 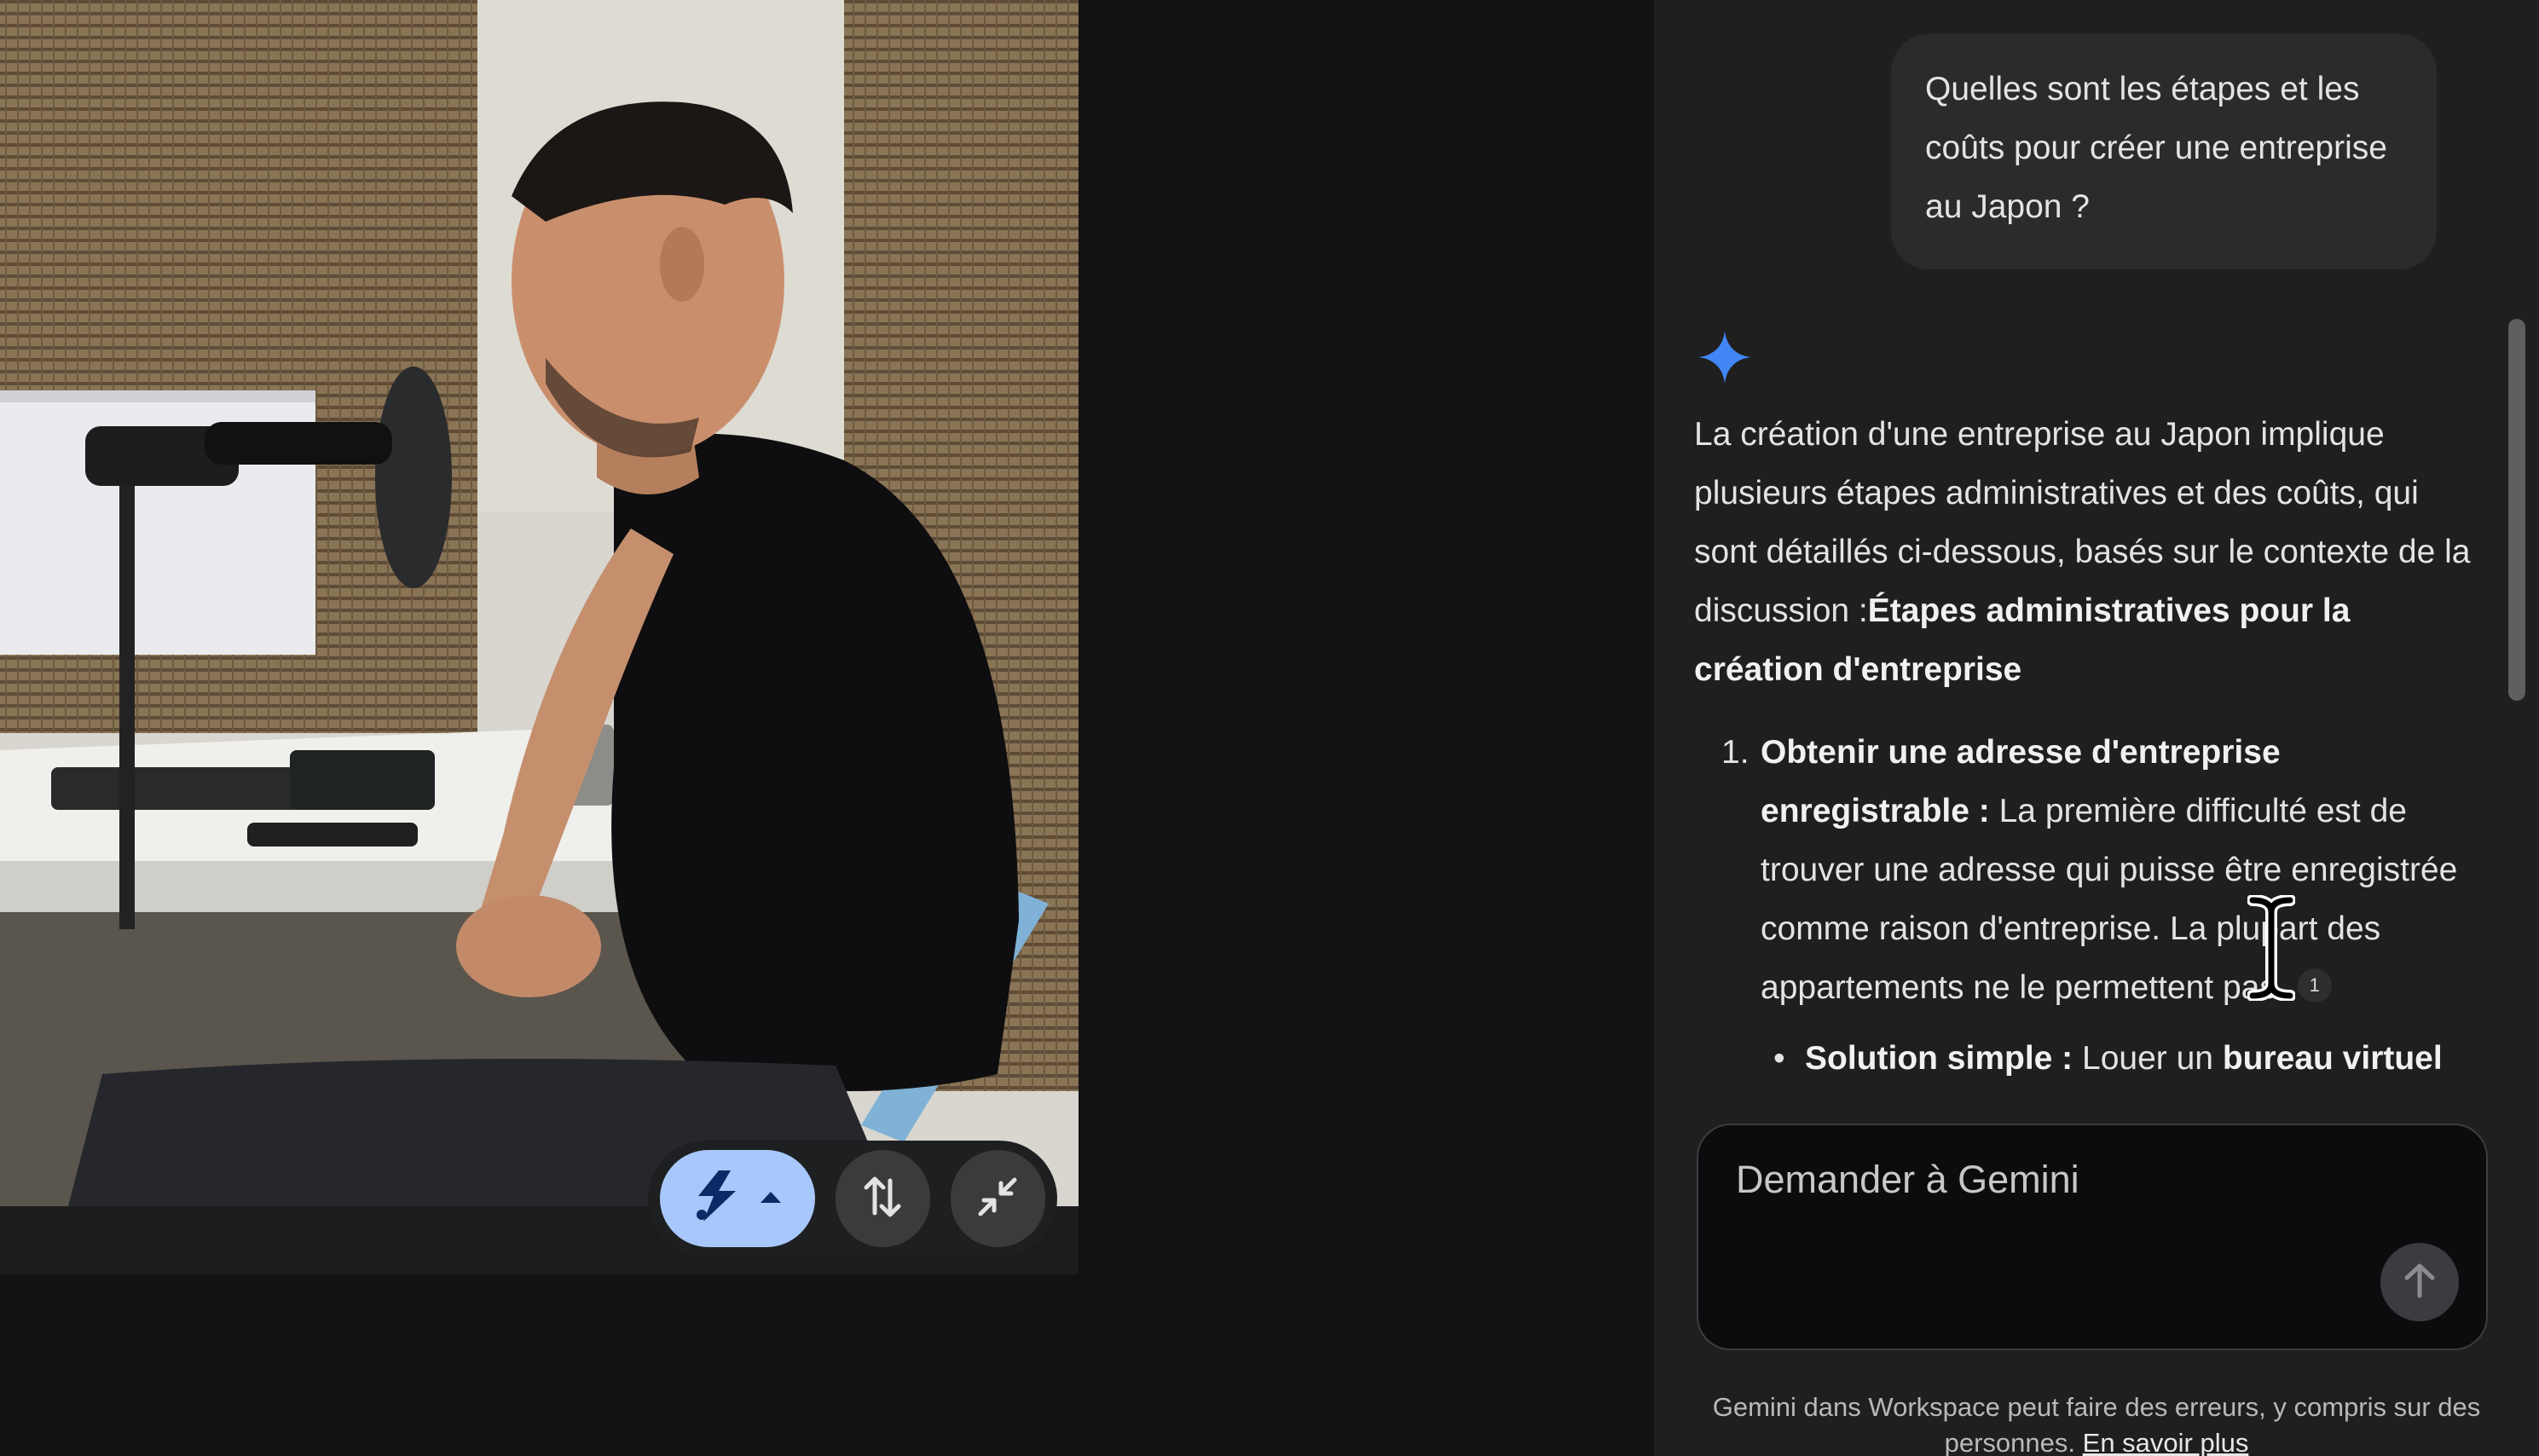 What do you see at coordinates (2092, 1237) in the screenshot?
I see `gemini-composer` at bounding box center [2092, 1237].